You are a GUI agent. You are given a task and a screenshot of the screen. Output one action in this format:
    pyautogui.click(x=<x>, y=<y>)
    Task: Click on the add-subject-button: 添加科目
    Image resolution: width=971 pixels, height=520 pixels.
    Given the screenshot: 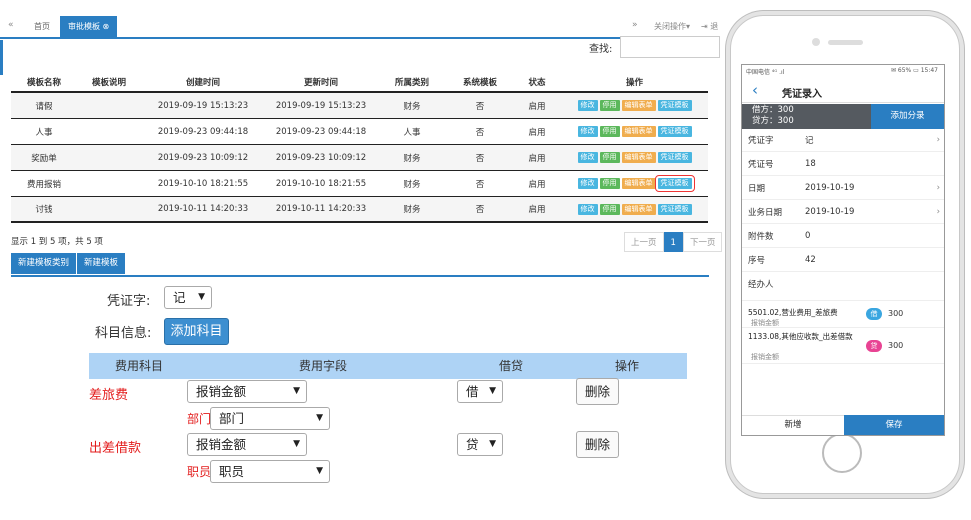 What is the action you would take?
    pyautogui.click(x=196, y=331)
    